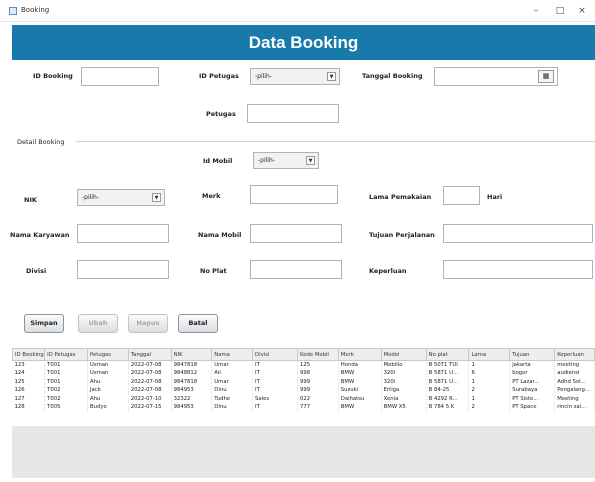 This screenshot has width=595, height=482. What do you see at coordinates (388, 271) in the screenshot?
I see `keperluan-label: Keperluan` at bounding box center [388, 271].